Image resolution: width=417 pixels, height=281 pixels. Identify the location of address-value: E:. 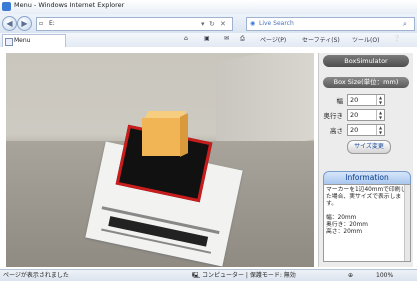
(52, 23).